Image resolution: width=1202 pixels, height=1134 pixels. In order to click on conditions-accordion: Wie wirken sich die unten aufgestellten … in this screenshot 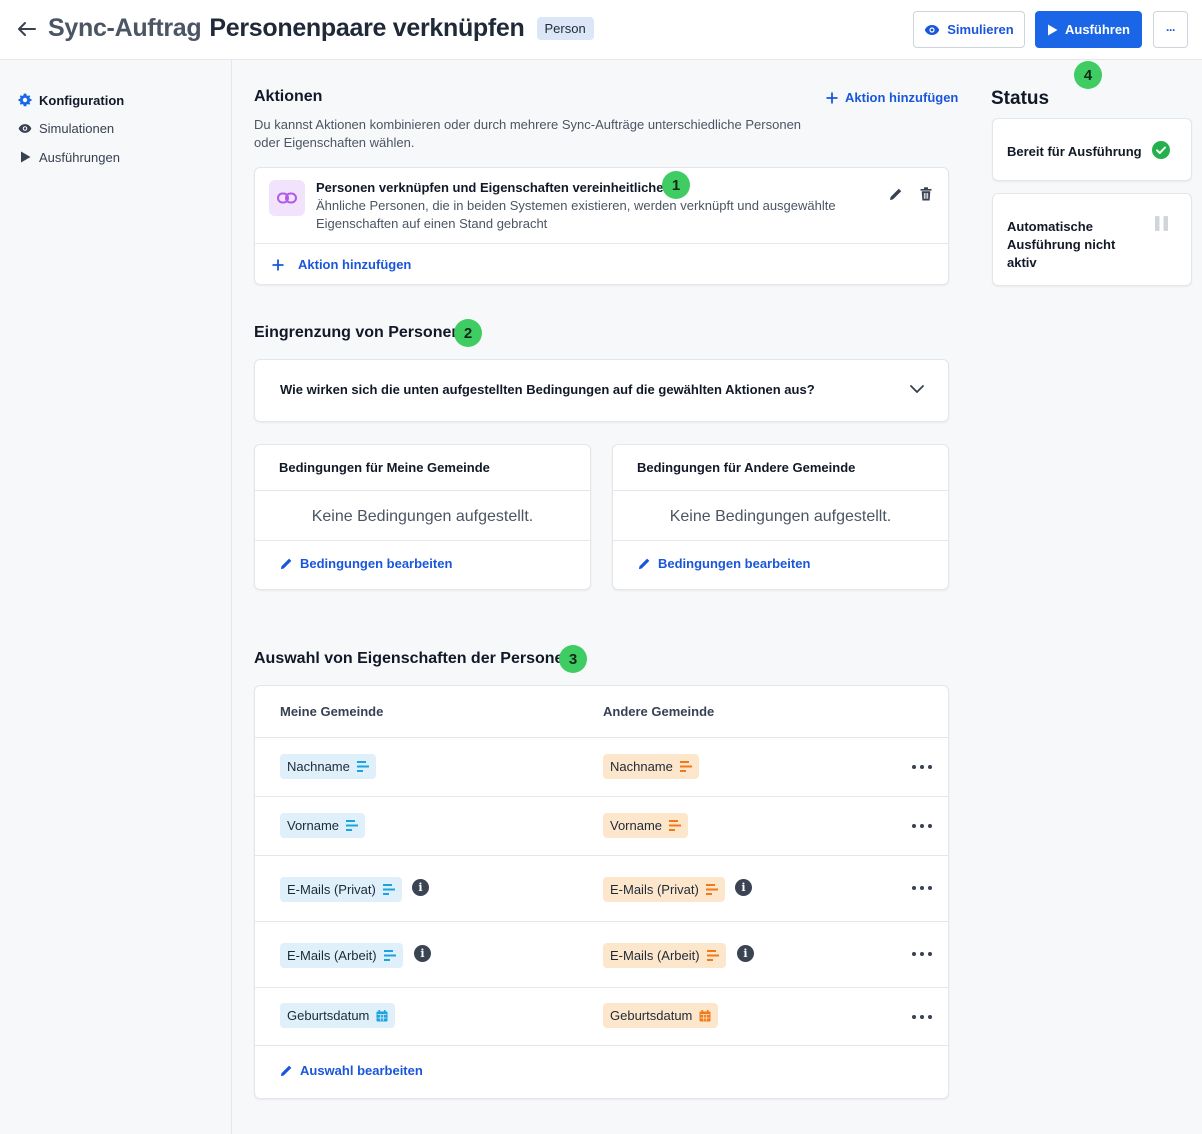, I will do `click(601, 390)`.